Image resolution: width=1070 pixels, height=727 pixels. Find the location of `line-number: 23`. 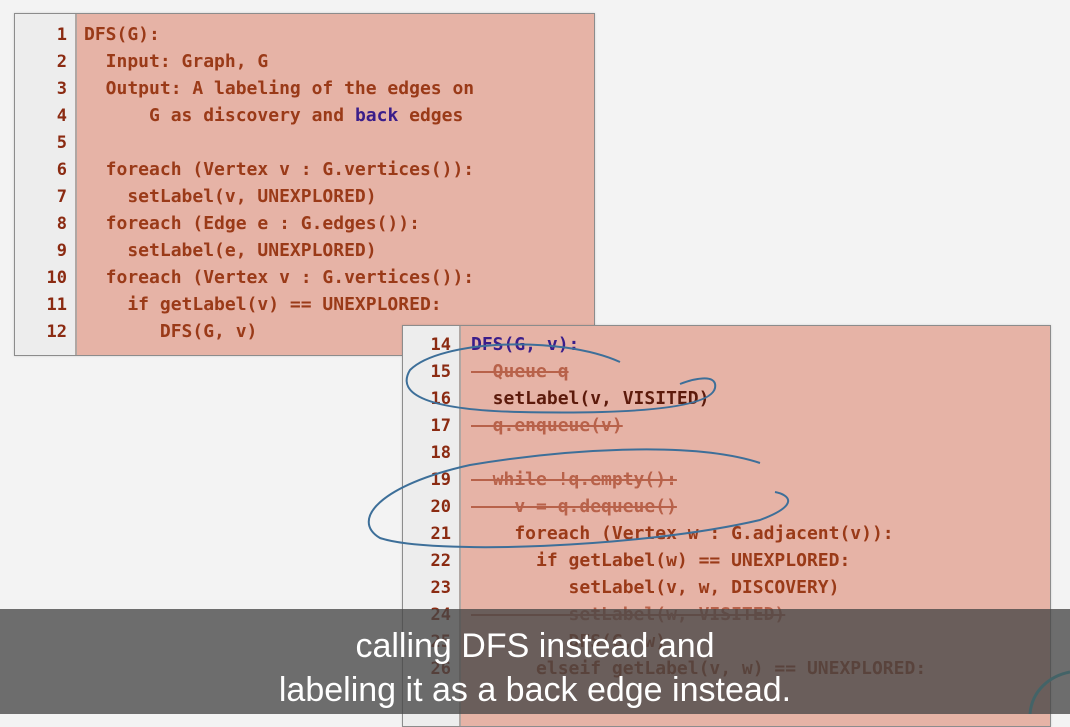

line-number: 23 is located at coordinates (440, 588).